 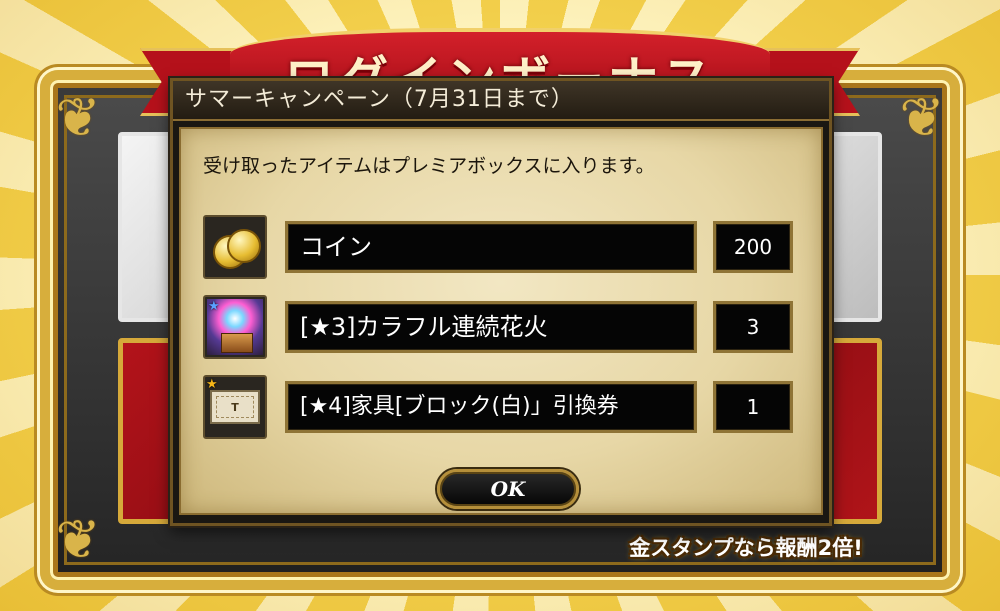 I want to click on reward-item-row: コイン 200, so click(x=498, y=247).